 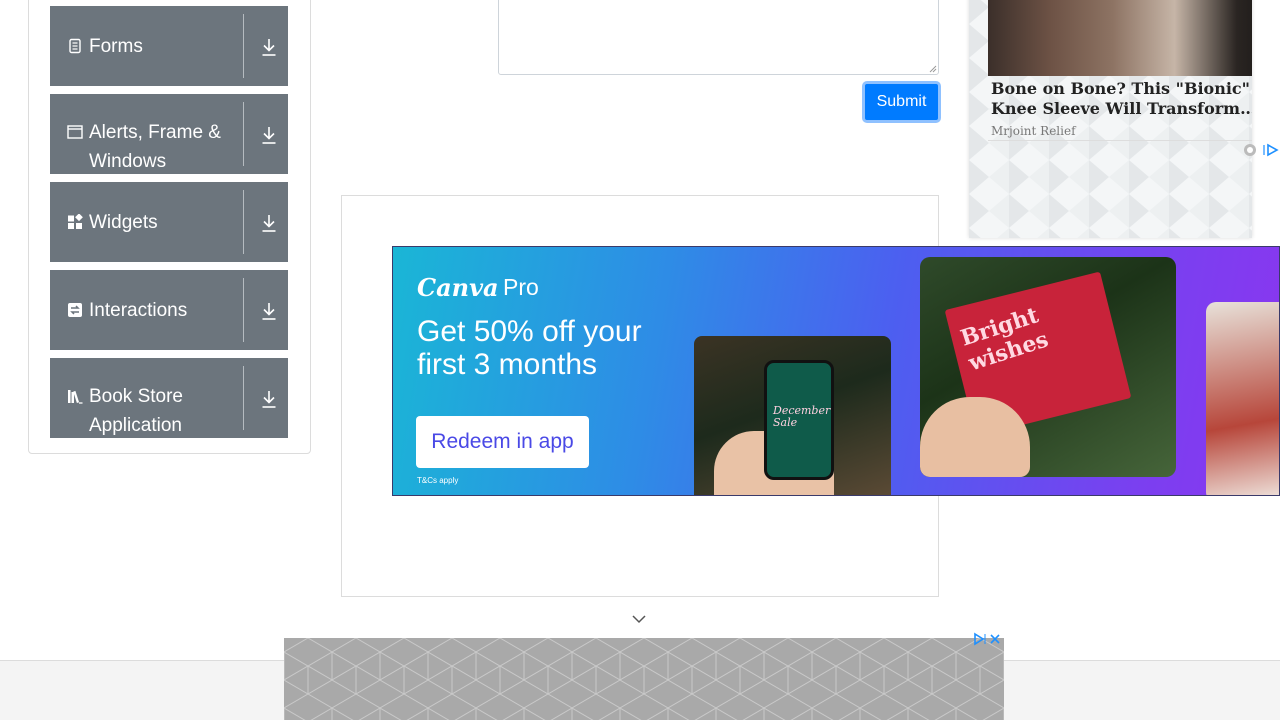 I want to click on phone-image: December Sale, so click(x=799, y=420).